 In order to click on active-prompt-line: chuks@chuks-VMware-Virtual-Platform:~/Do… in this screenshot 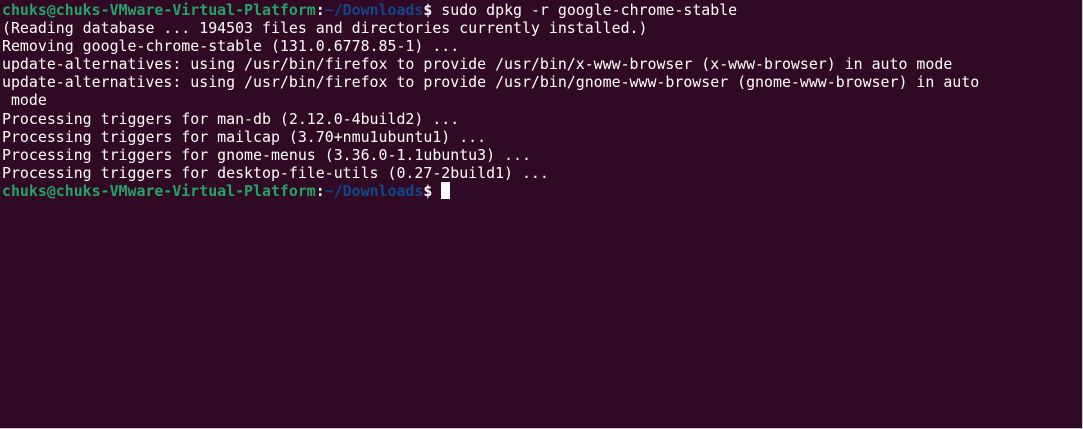, I will do `click(542, 190)`.